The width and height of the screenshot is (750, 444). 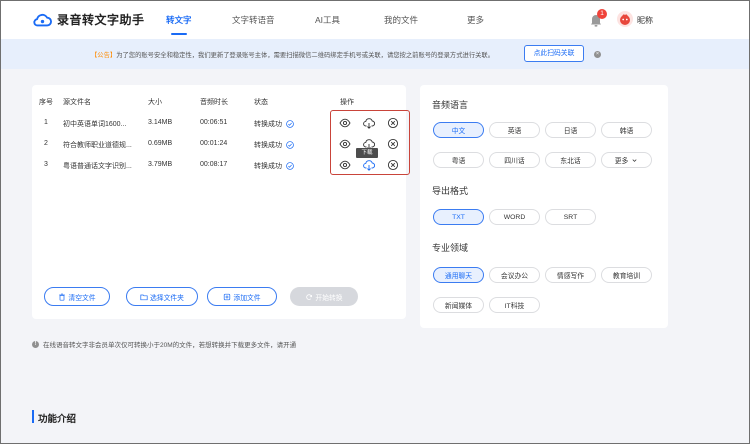 What do you see at coordinates (327, 20) in the screenshot?
I see `nav-ai-tools: AI工具` at bounding box center [327, 20].